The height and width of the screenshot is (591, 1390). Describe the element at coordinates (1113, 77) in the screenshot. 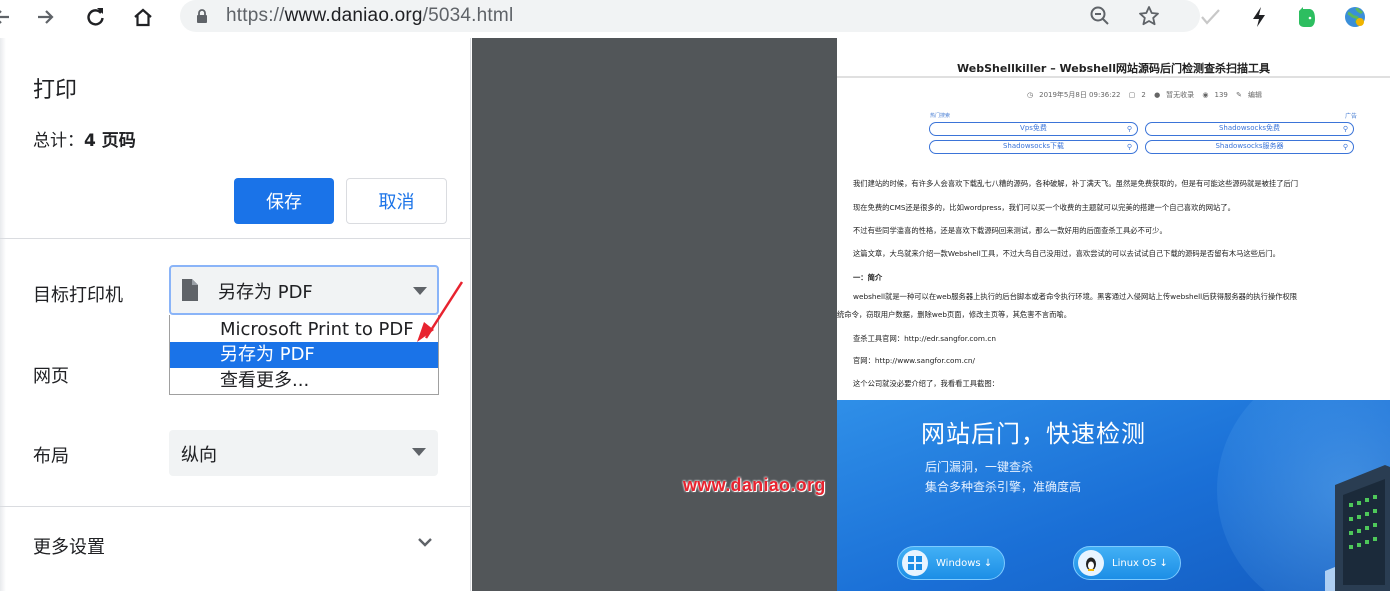

I see `page-rule` at that location.